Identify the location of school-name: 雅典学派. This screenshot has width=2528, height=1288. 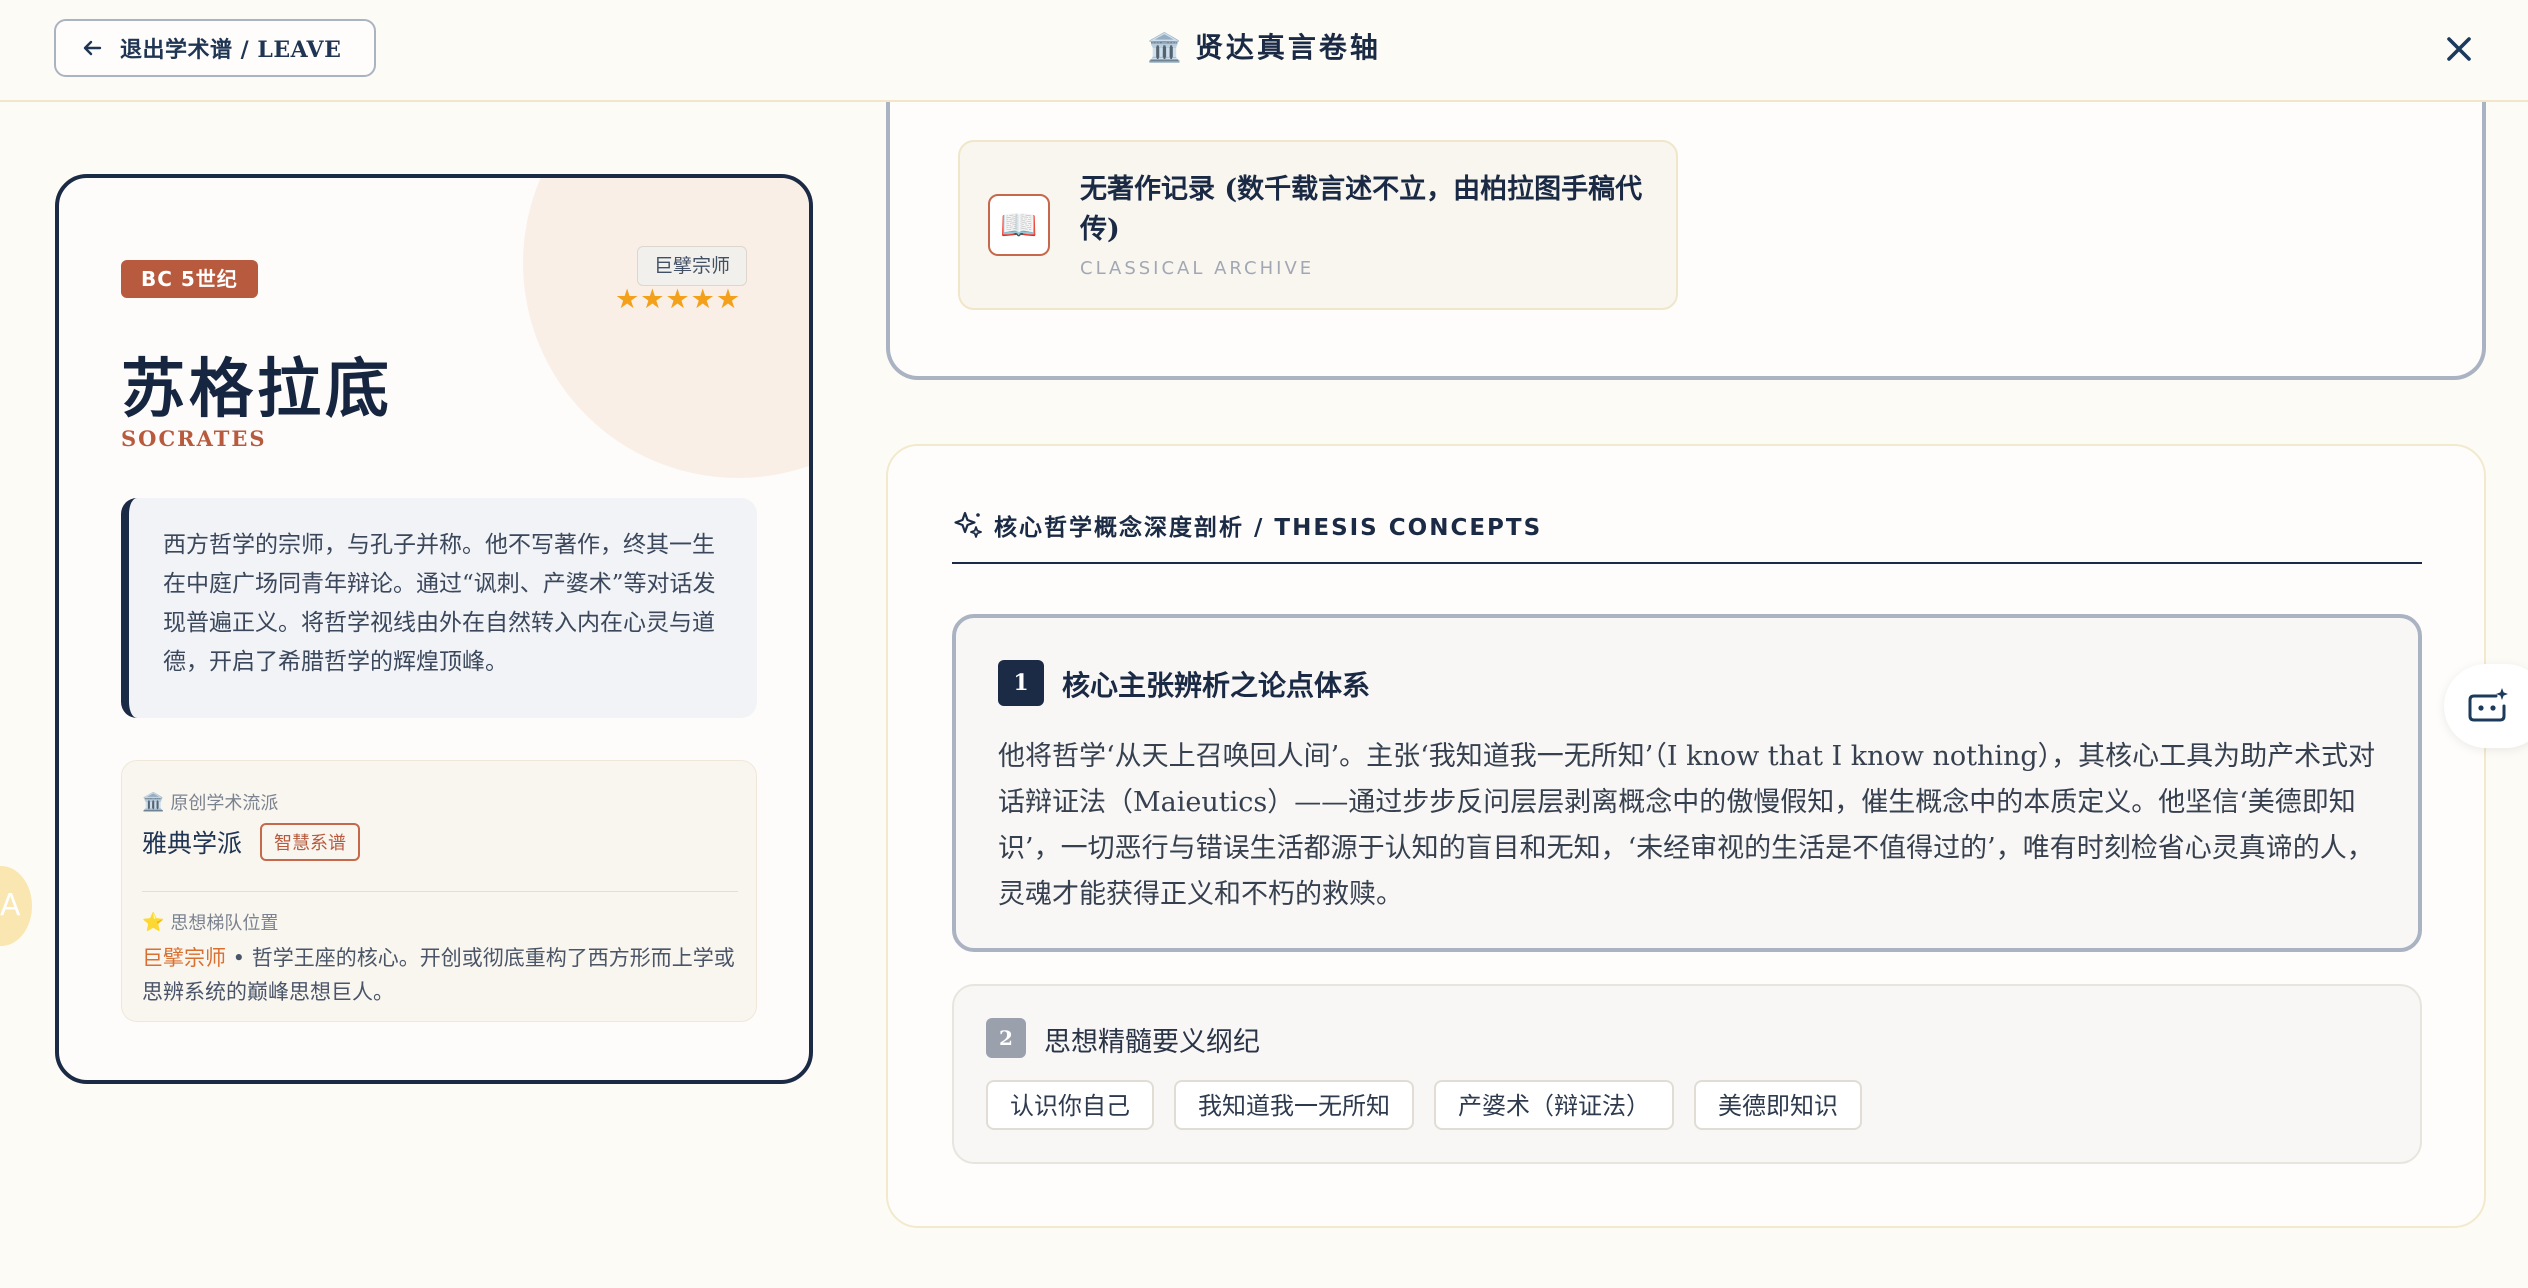
(192, 843).